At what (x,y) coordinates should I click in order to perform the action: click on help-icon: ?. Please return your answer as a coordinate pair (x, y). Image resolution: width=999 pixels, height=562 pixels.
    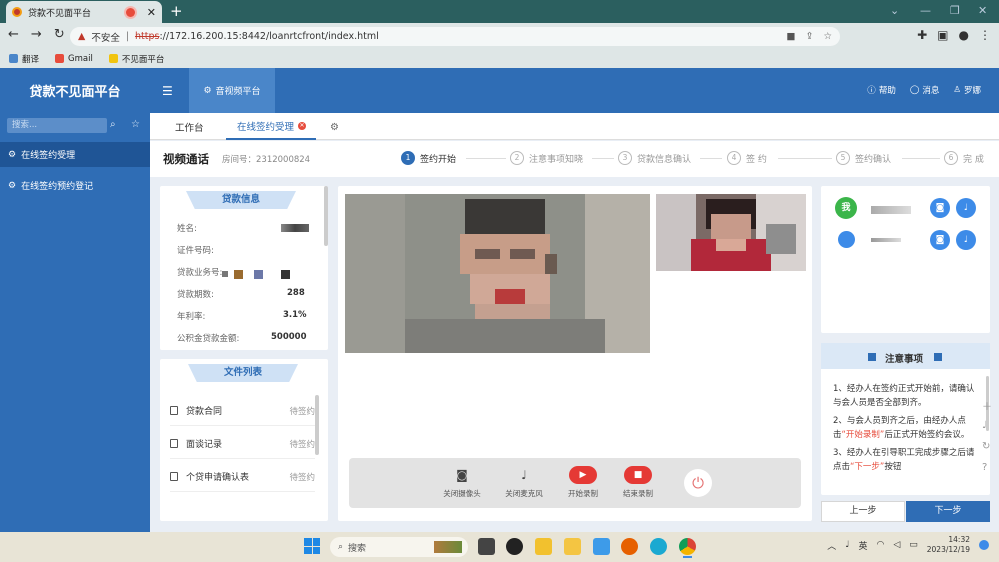
    Looking at the image, I should click on (984, 467).